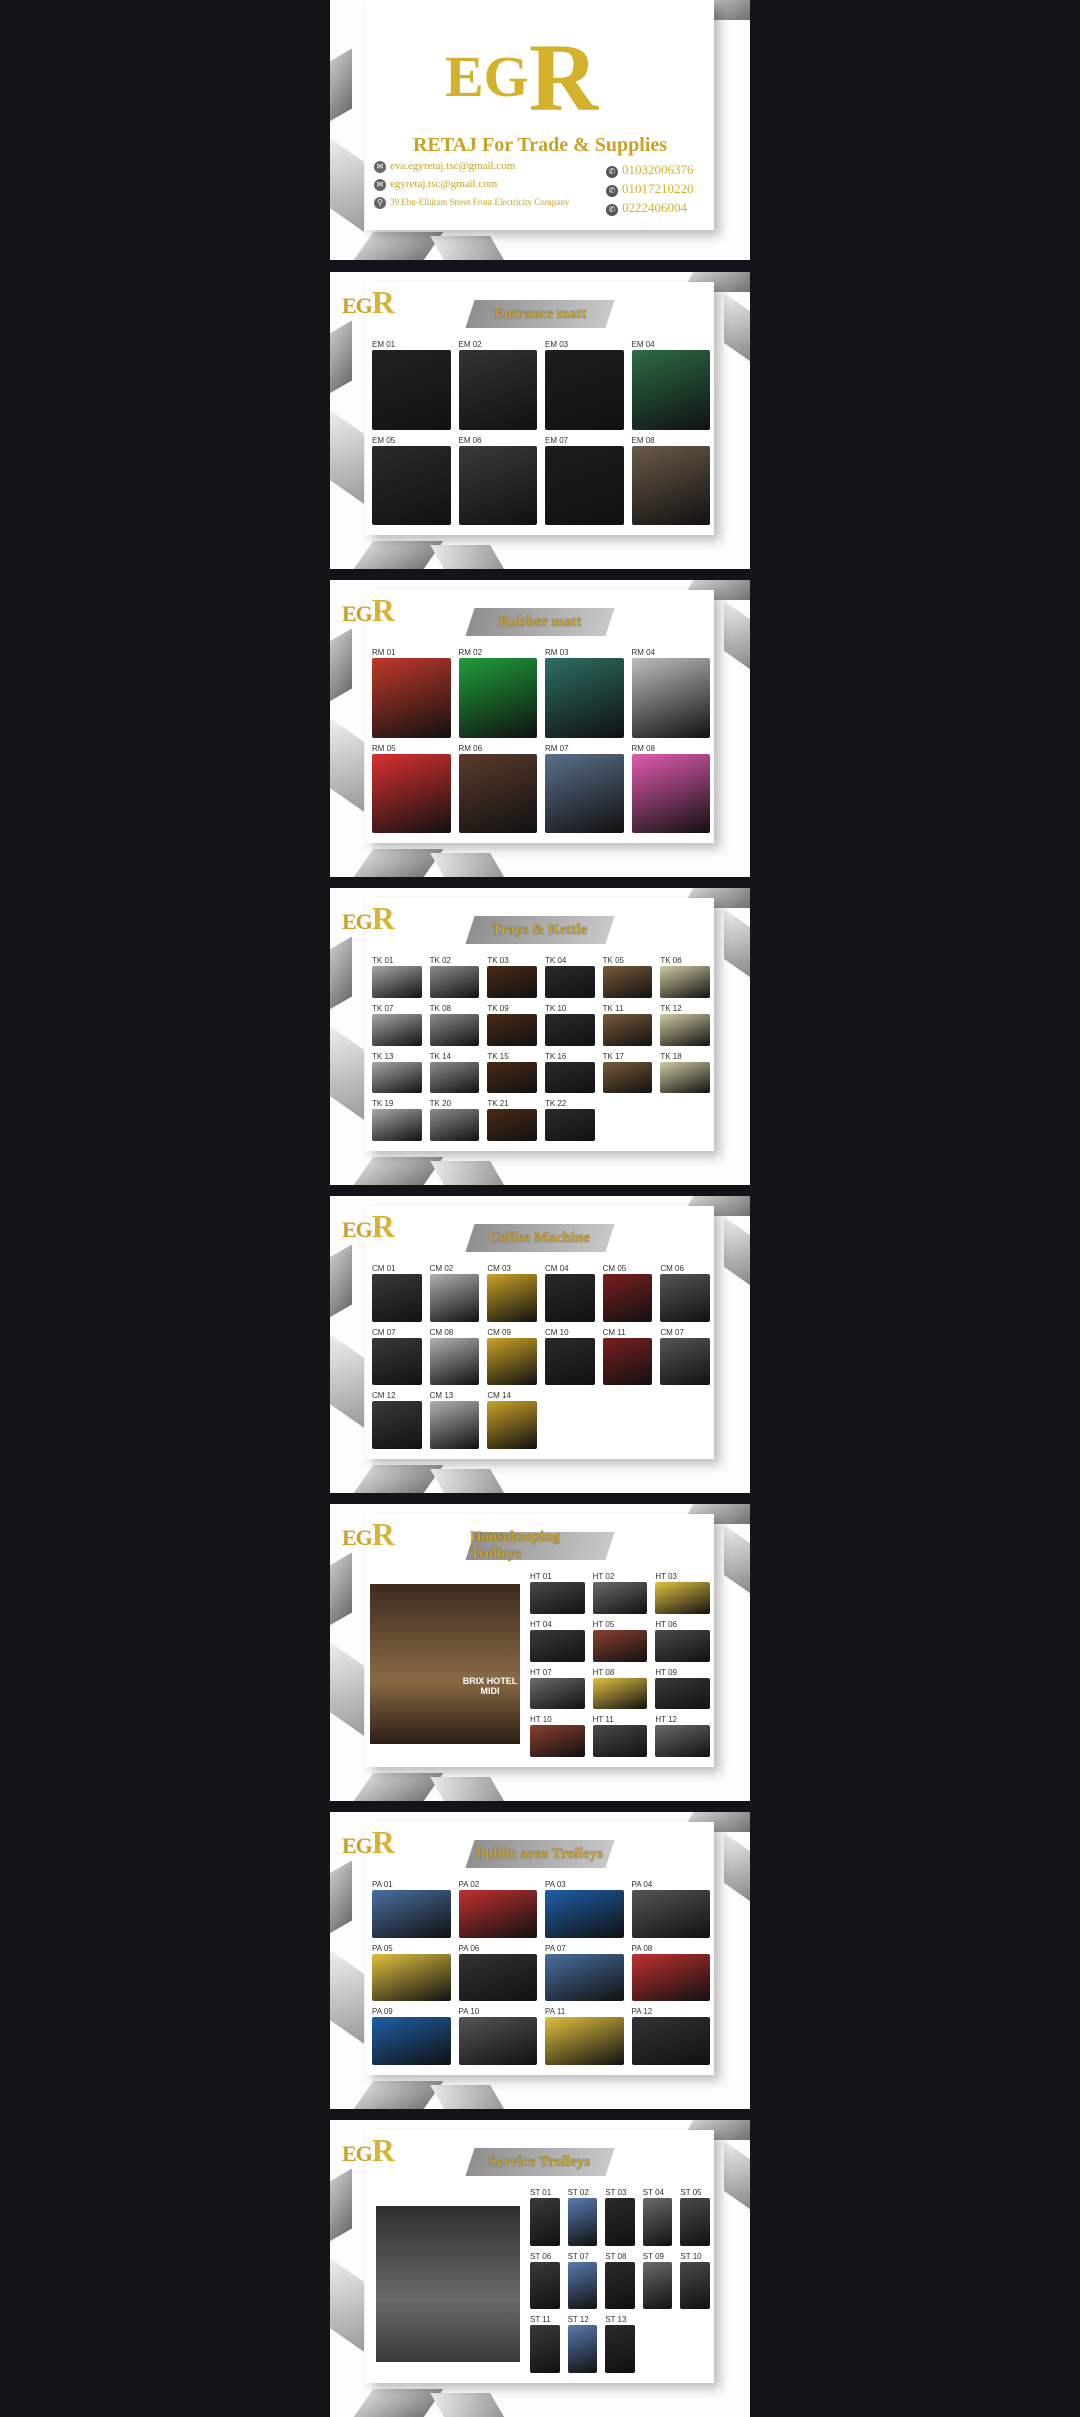 This screenshot has height=2417, width=1080. Describe the element at coordinates (570, 1293) in the screenshot. I see `product-item: CM 04` at that location.